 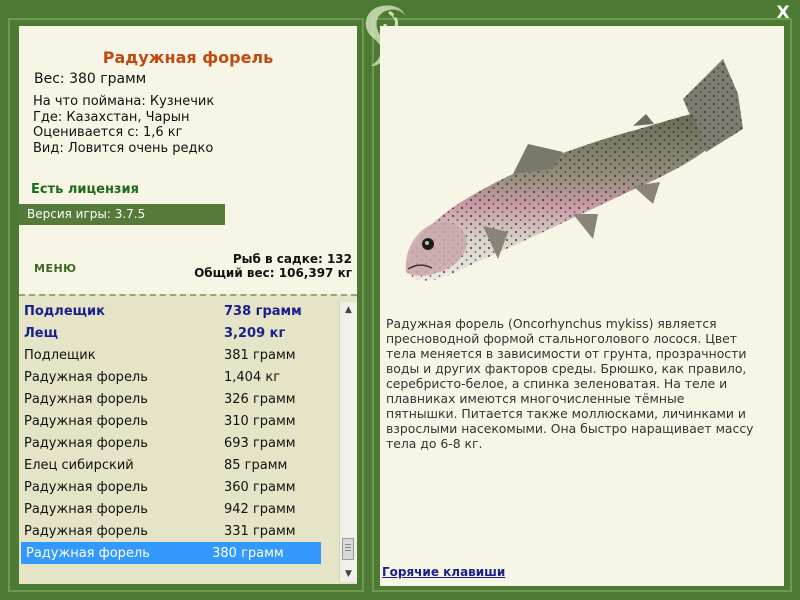 What do you see at coordinates (79, 465) in the screenshot?
I see `catch-fish-name: Елец сибирский` at bounding box center [79, 465].